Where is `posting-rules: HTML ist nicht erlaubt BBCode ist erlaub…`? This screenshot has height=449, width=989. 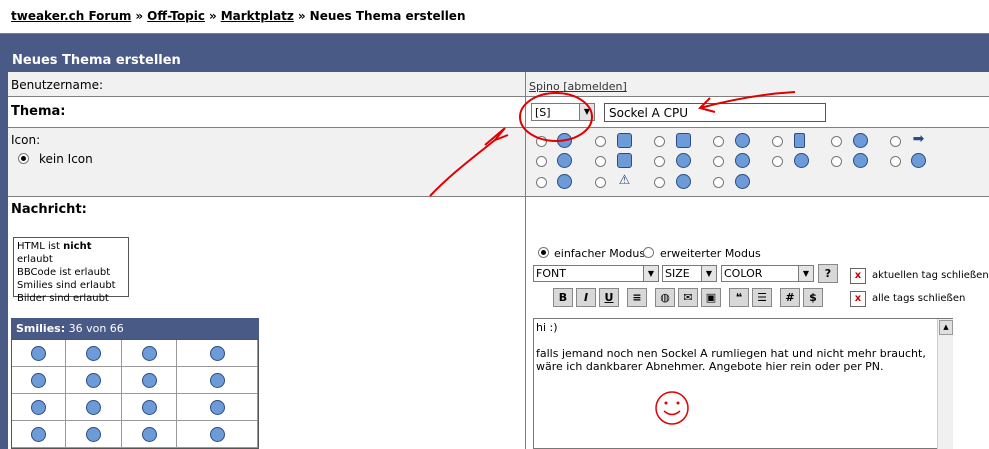 posting-rules: HTML ist nicht erlaubt BBCode ist erlaub… is located at coordinates (71, 270).